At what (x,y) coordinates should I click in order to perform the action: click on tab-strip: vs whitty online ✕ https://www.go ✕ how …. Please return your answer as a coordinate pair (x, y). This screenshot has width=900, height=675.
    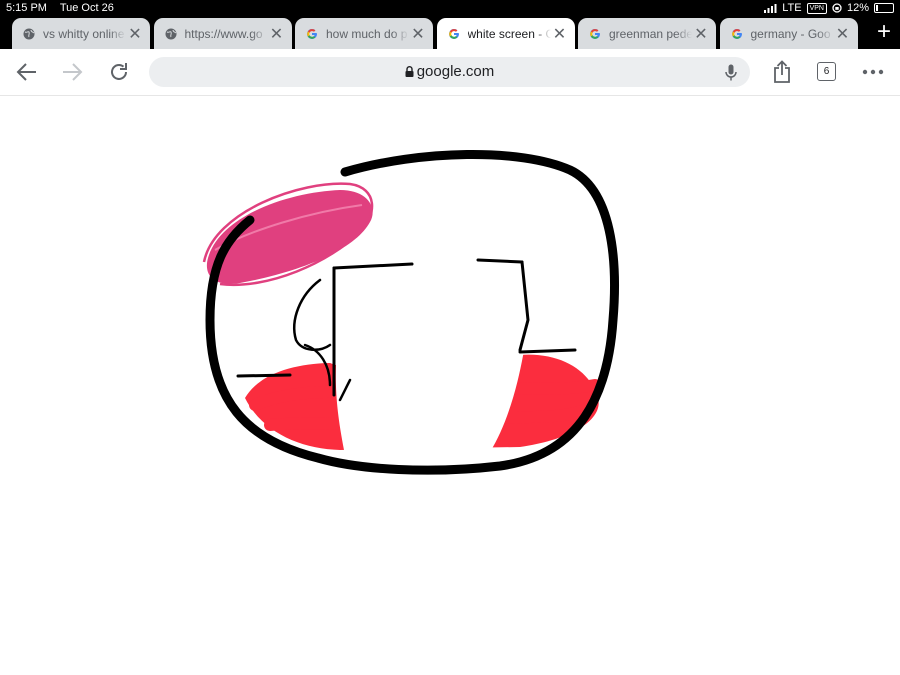
    Looking at the image, I should click on (450, 33).